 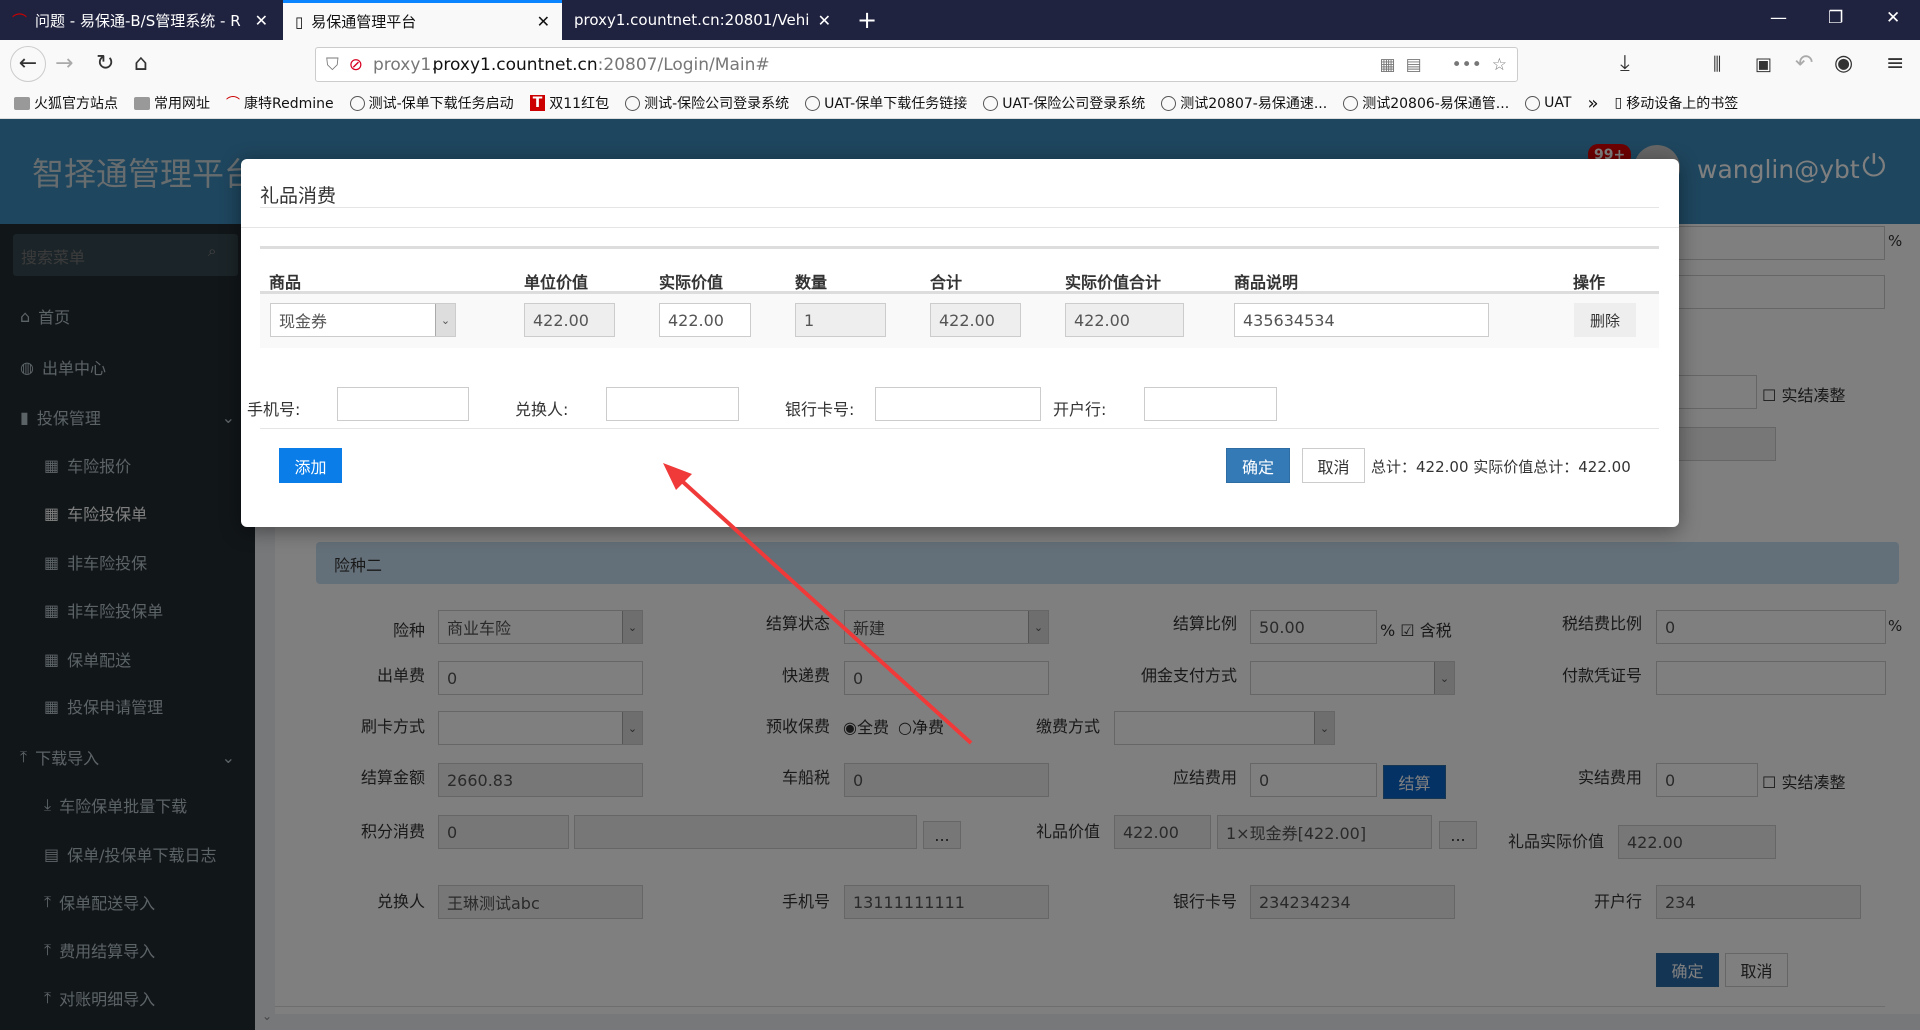 I want to click on annotation-arrow, so click(x=818, y=604).